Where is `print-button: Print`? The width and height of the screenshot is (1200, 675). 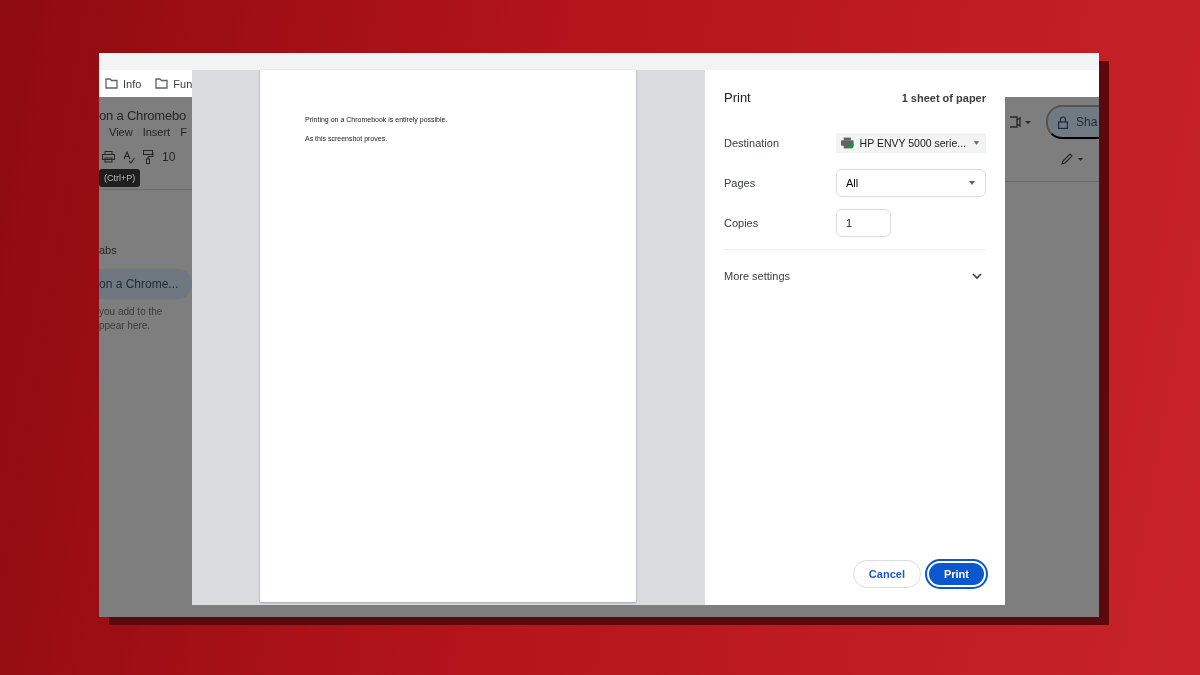 print-button: Print is located at coordinates (956, 574).